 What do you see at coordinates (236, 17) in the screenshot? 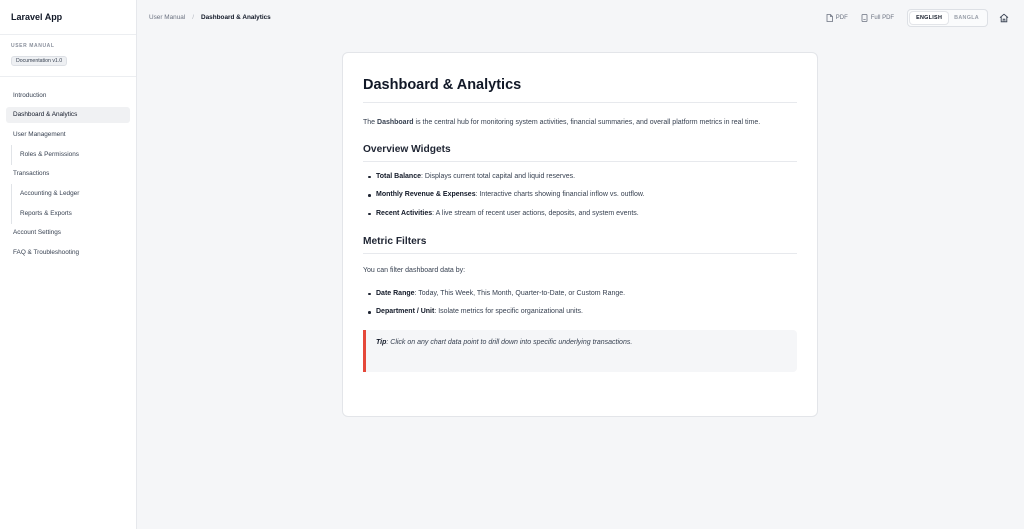
I see `breadcrumb-current: Dashboard & Analytics` at bounding box center [236, 17].